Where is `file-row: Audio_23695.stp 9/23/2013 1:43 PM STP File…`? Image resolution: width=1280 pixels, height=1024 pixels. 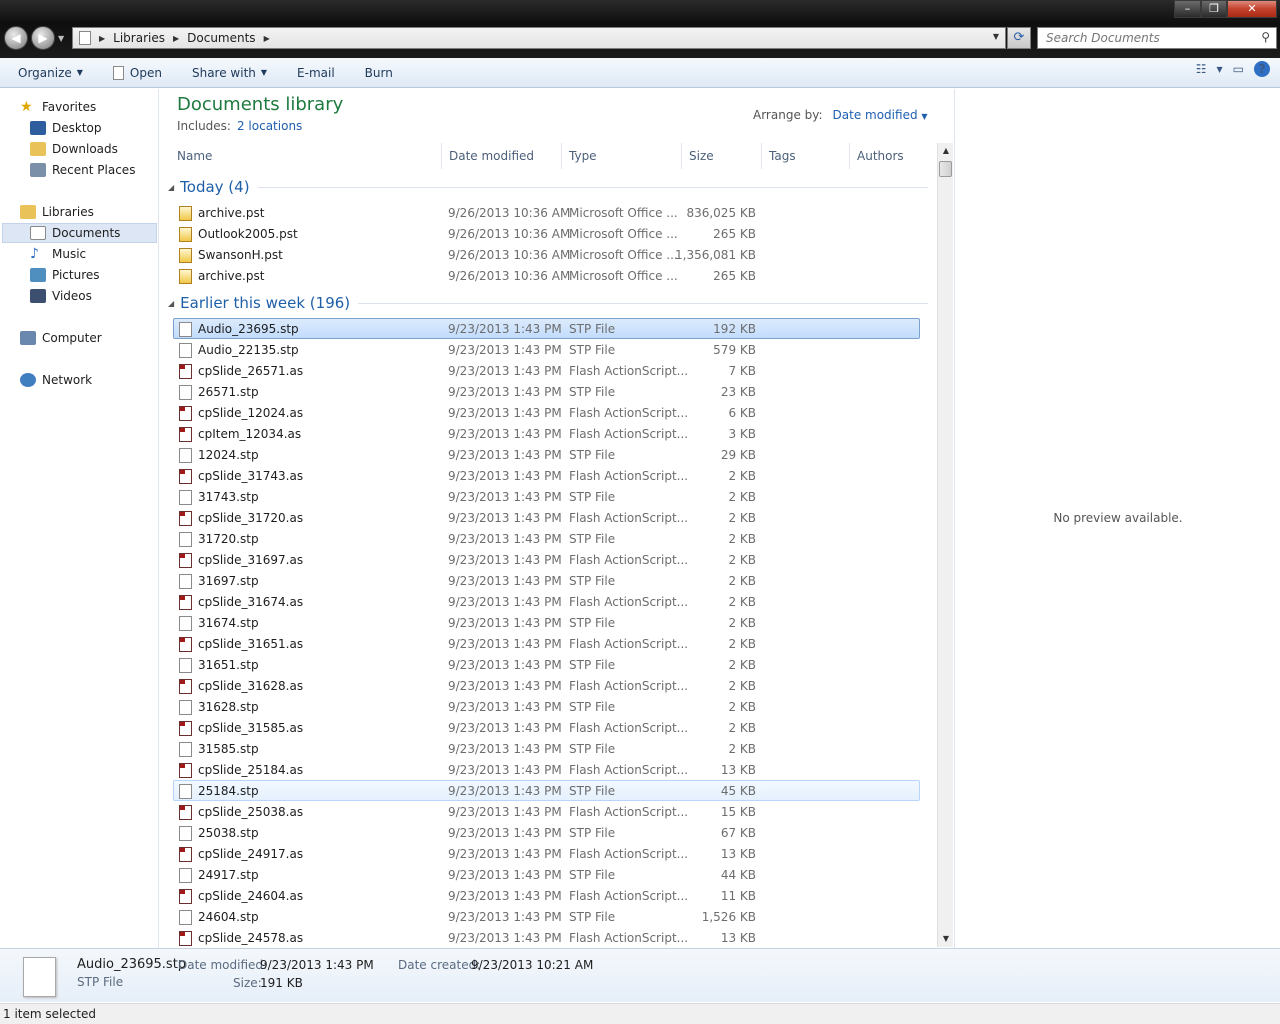 file-row: Audio_23695.stp 9/23/2013 1:43 PM STP File… is located at coordinates (546, 328).